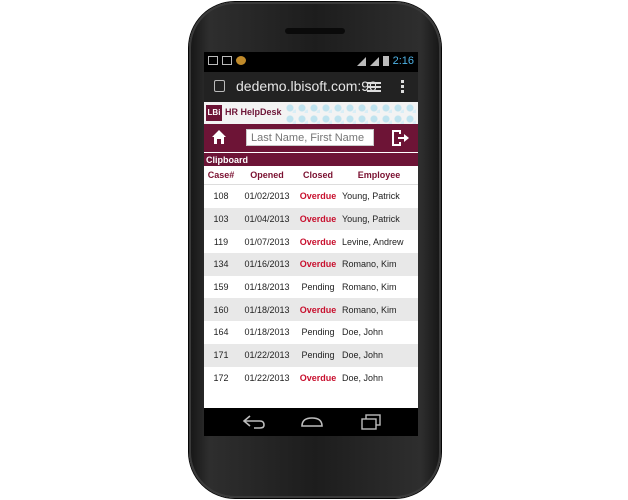 The image size is (628, 500). I want to click on back-icon, so click(254, 422).